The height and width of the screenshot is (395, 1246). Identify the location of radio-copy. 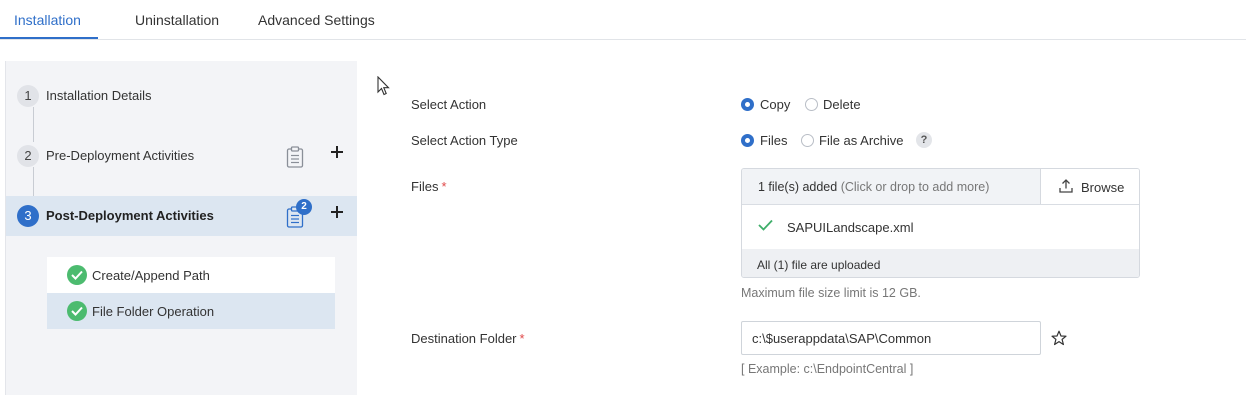
(747, 104).